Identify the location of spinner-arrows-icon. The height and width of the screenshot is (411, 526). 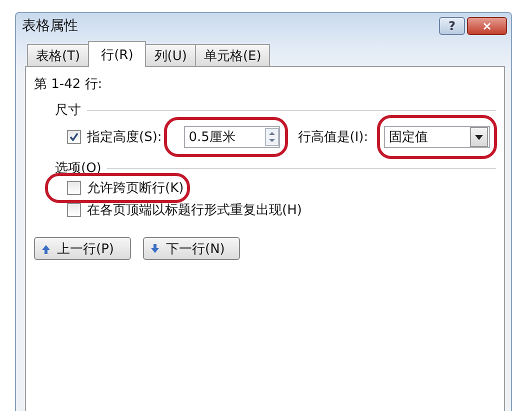
(271, 137).